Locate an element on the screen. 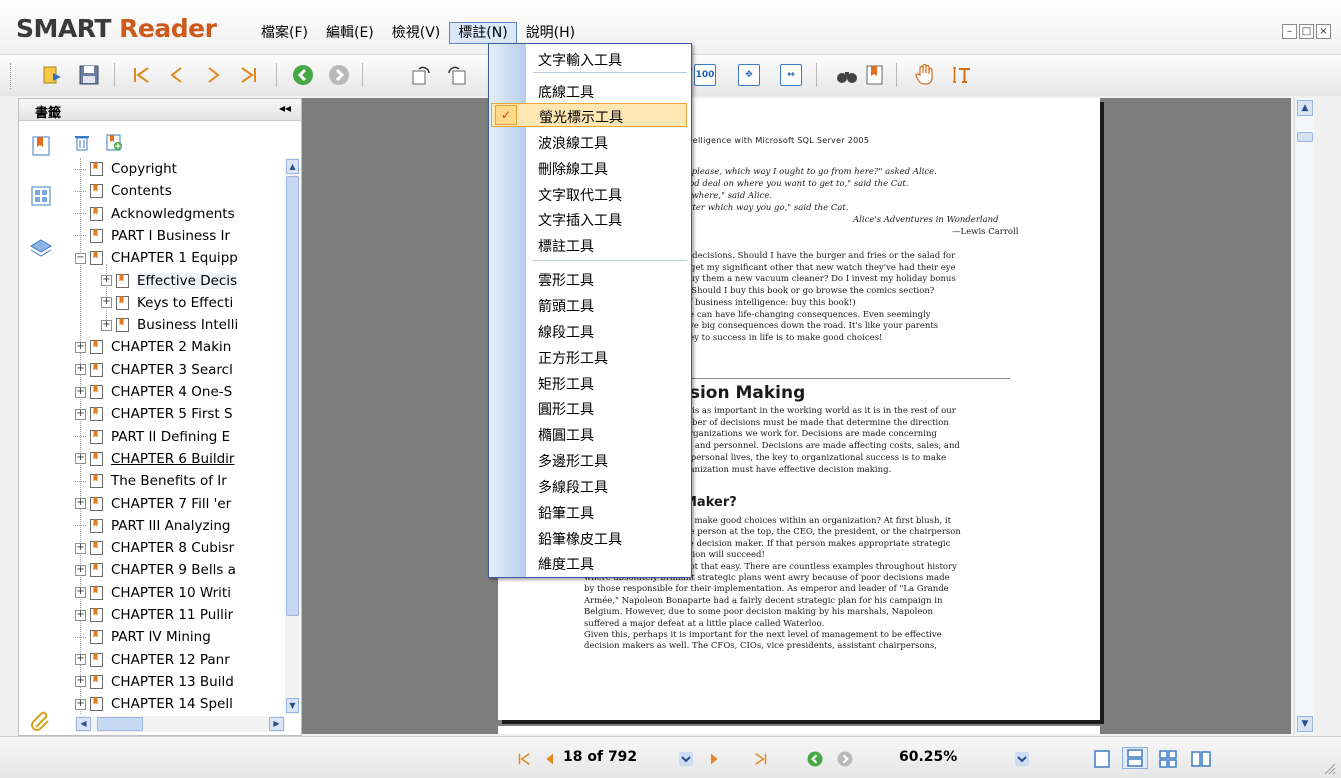  menu-item-annotation-tool: 多邊形工具 is located at coordinates (590, 459).